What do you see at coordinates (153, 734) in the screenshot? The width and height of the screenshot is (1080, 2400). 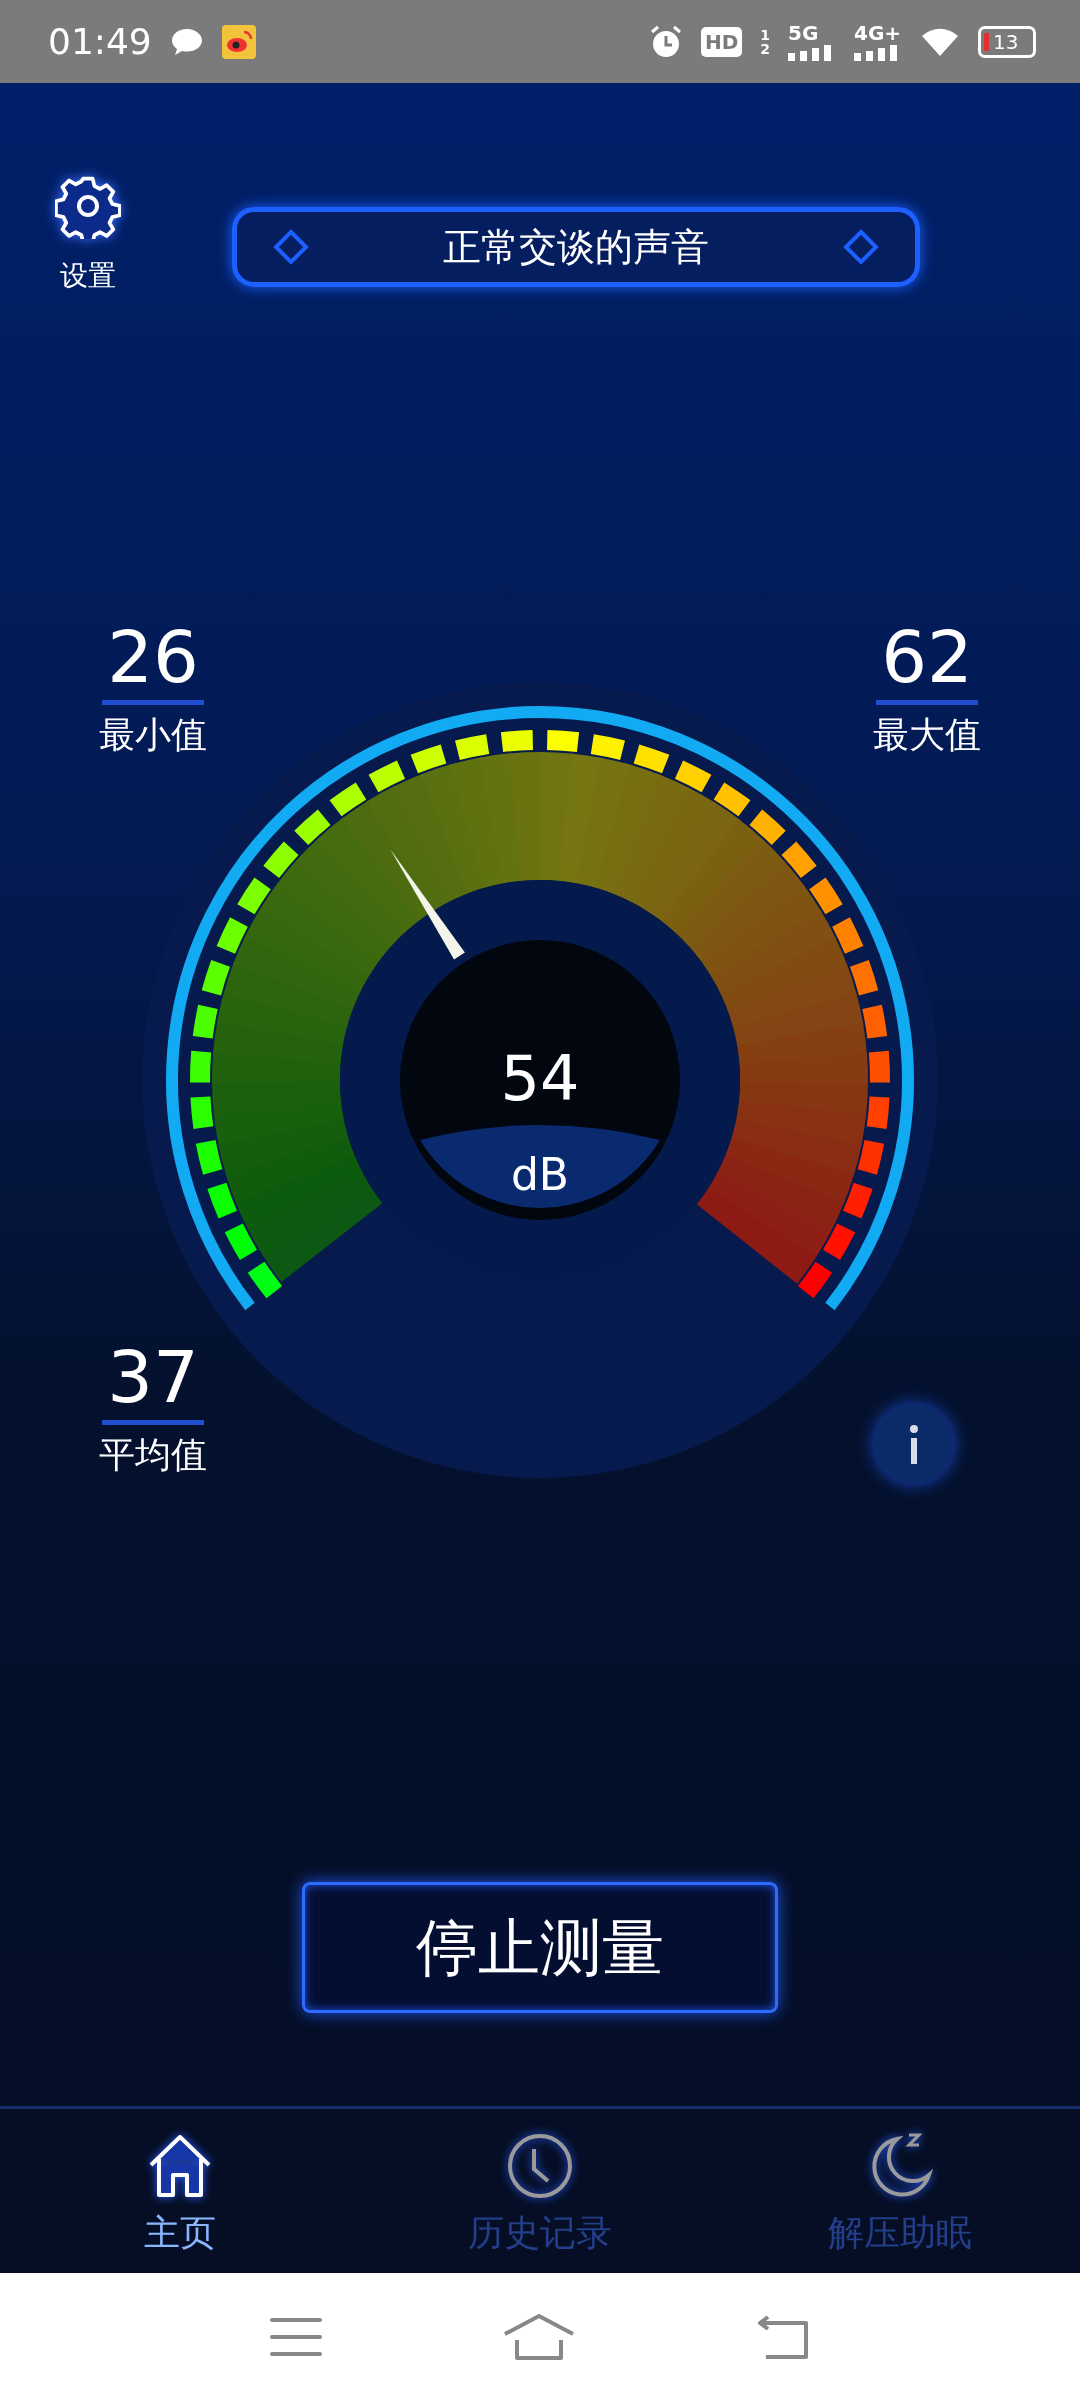 I see `stat-label: 最小值` at bounding box center [153, 734].